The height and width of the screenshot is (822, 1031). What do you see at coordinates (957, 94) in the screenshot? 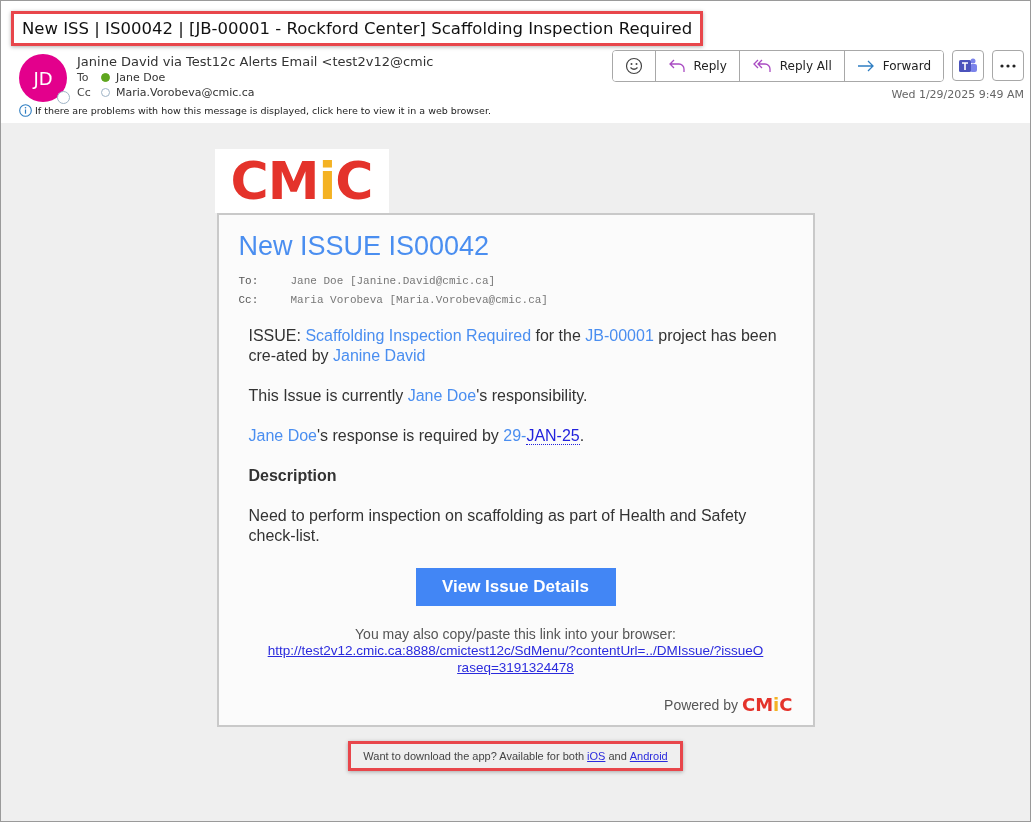
I see `sent-date: Wed 1/29/2025 9:49 AM` at bounding box center [957, 94].